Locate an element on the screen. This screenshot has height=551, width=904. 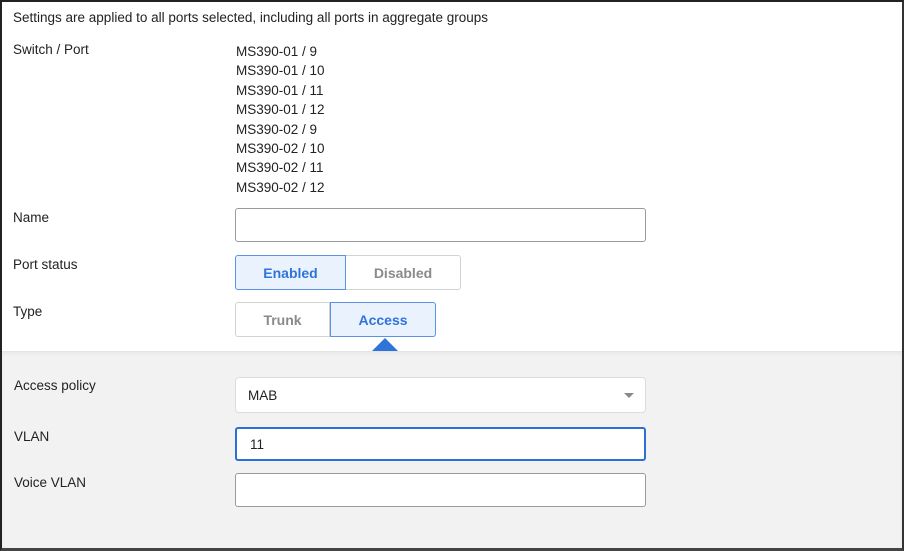
port-status-enabled-button: Enabled is located at coordinates (290, 272).